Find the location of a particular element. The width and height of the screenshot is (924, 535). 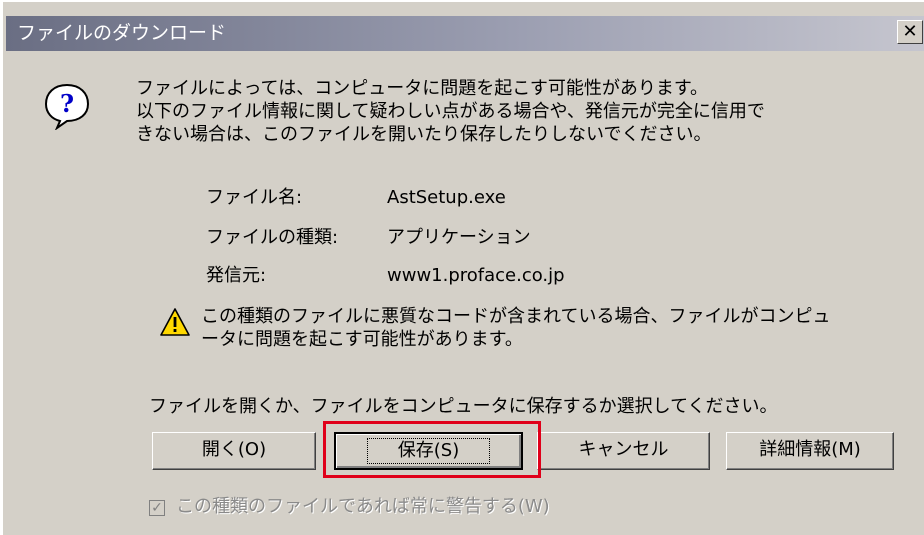

message-line: 以下のファイル情報に関して疑わしい点がある場合や、発信元が完全に信用で is located at coordinates (450, 111).